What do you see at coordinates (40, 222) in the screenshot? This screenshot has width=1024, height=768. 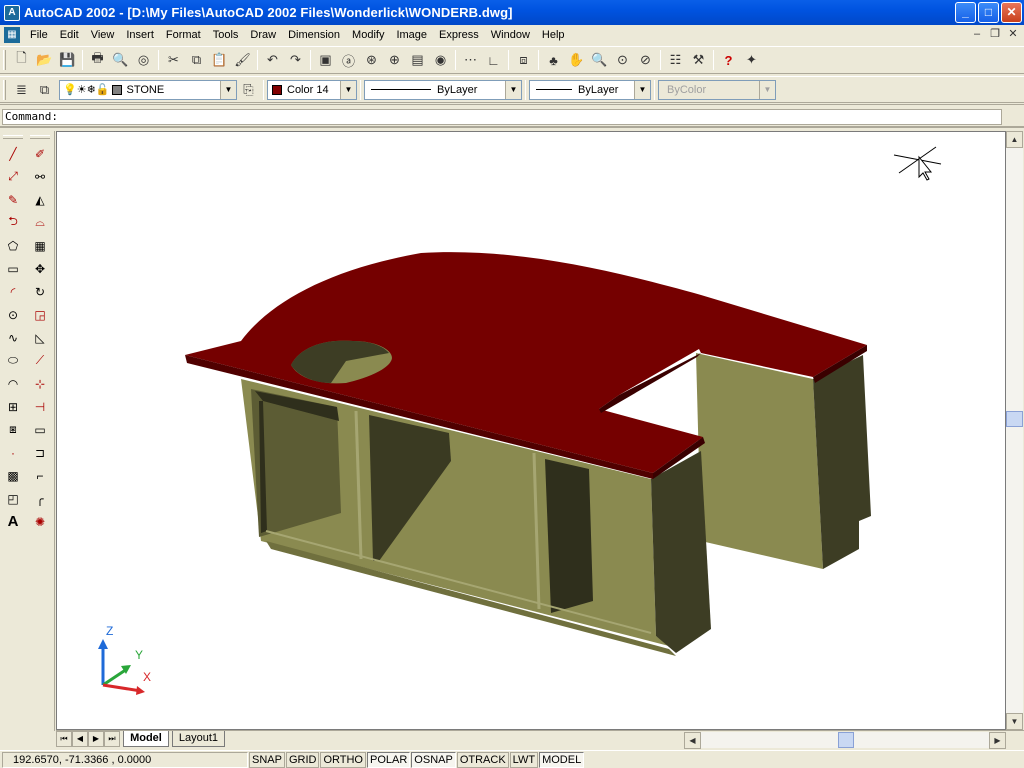 I see `offset-icon: ⌓` at bounding box center [40, 222].